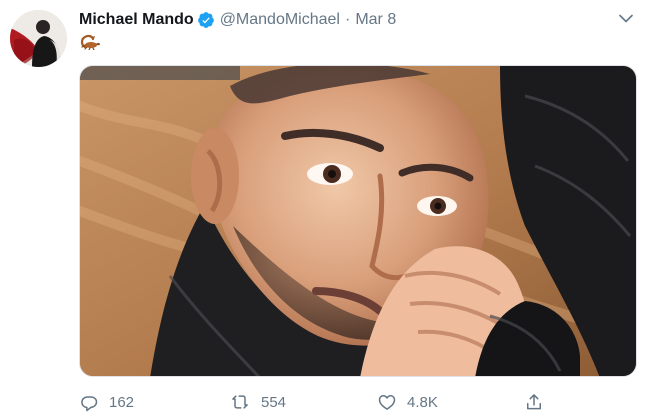  I want to click on verified-badge-icon, so click(206, 20).